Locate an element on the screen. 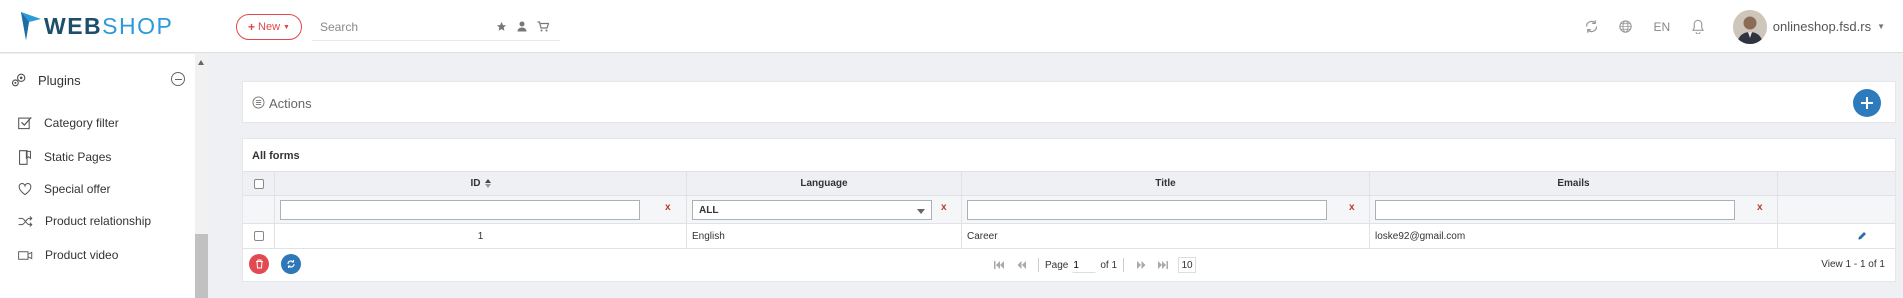 This screenshot has width=1903, height=298. sidebar-item-label: Product relationship is located at coordinates (98, 221).